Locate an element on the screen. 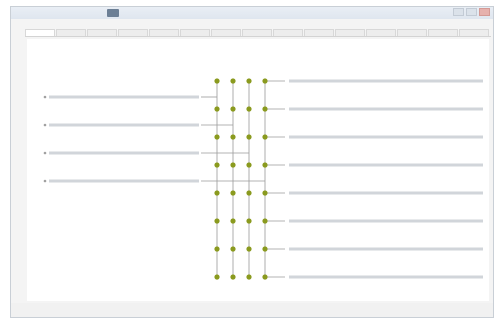  window-controls is located at coordinates (471, 12).